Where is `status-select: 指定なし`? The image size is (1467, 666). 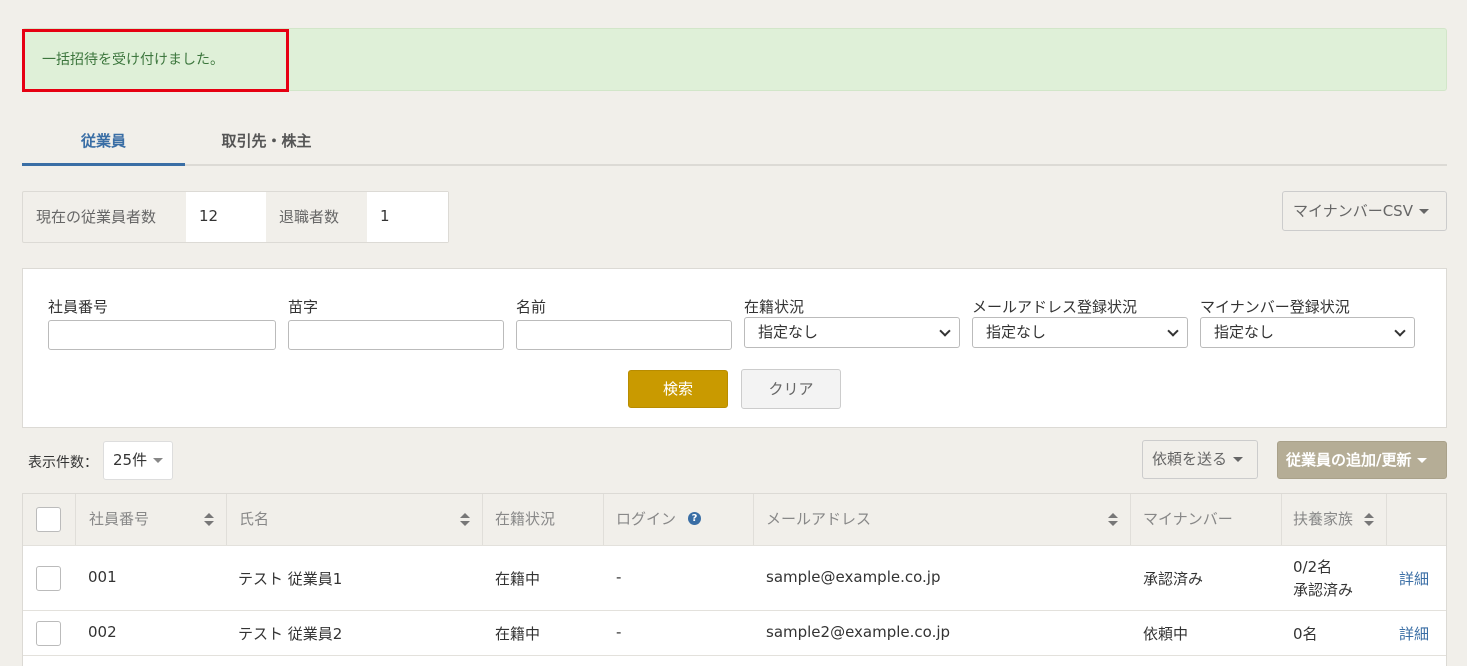 status-select: 指定なし is located at coordinates (852, 332).